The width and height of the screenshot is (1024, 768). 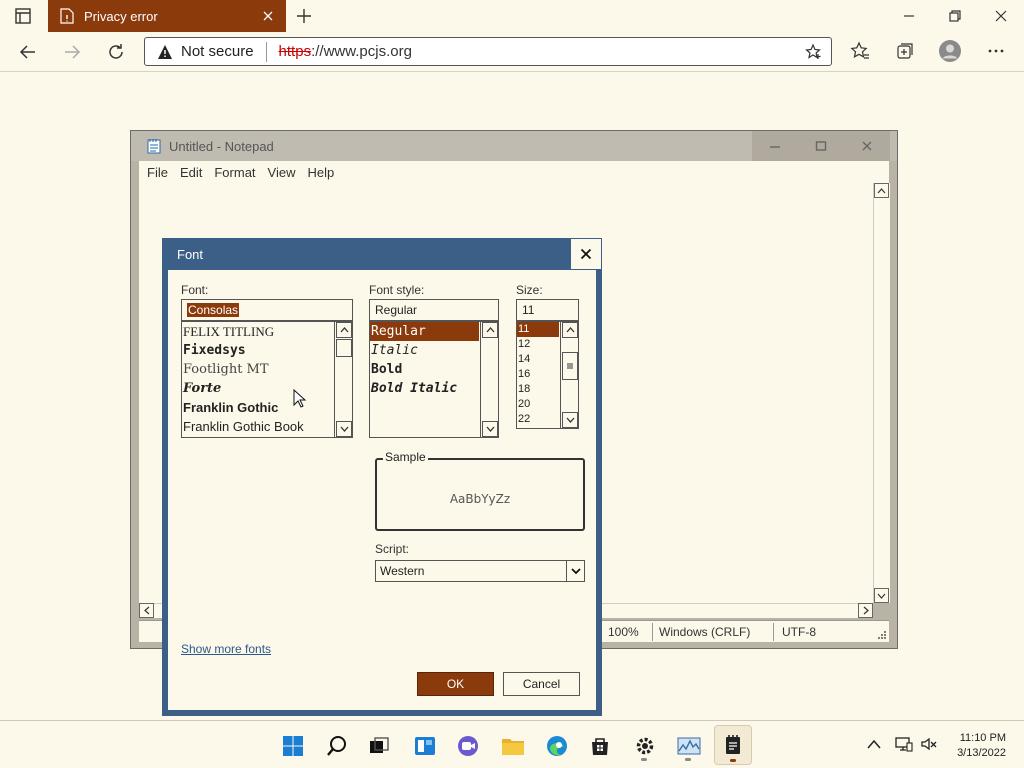 What do you see at coordinates (538, 329) in the screenshot?
I see `list-item: 11` at bounding box center [538, 329].